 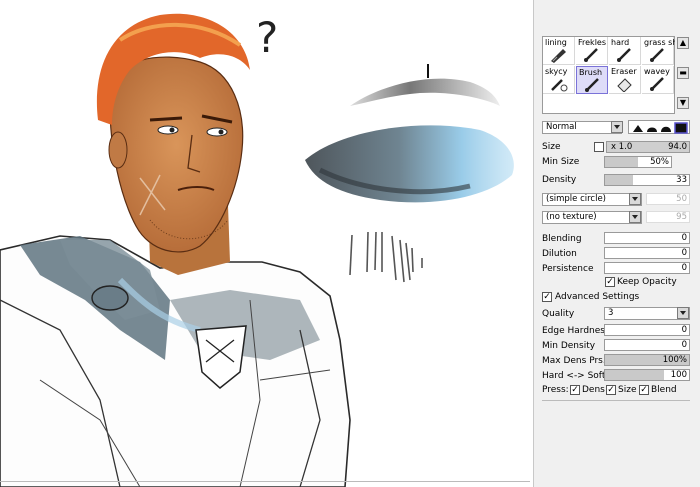 I want to click on min-density-label: Min Density, so click(x=569, y=346).